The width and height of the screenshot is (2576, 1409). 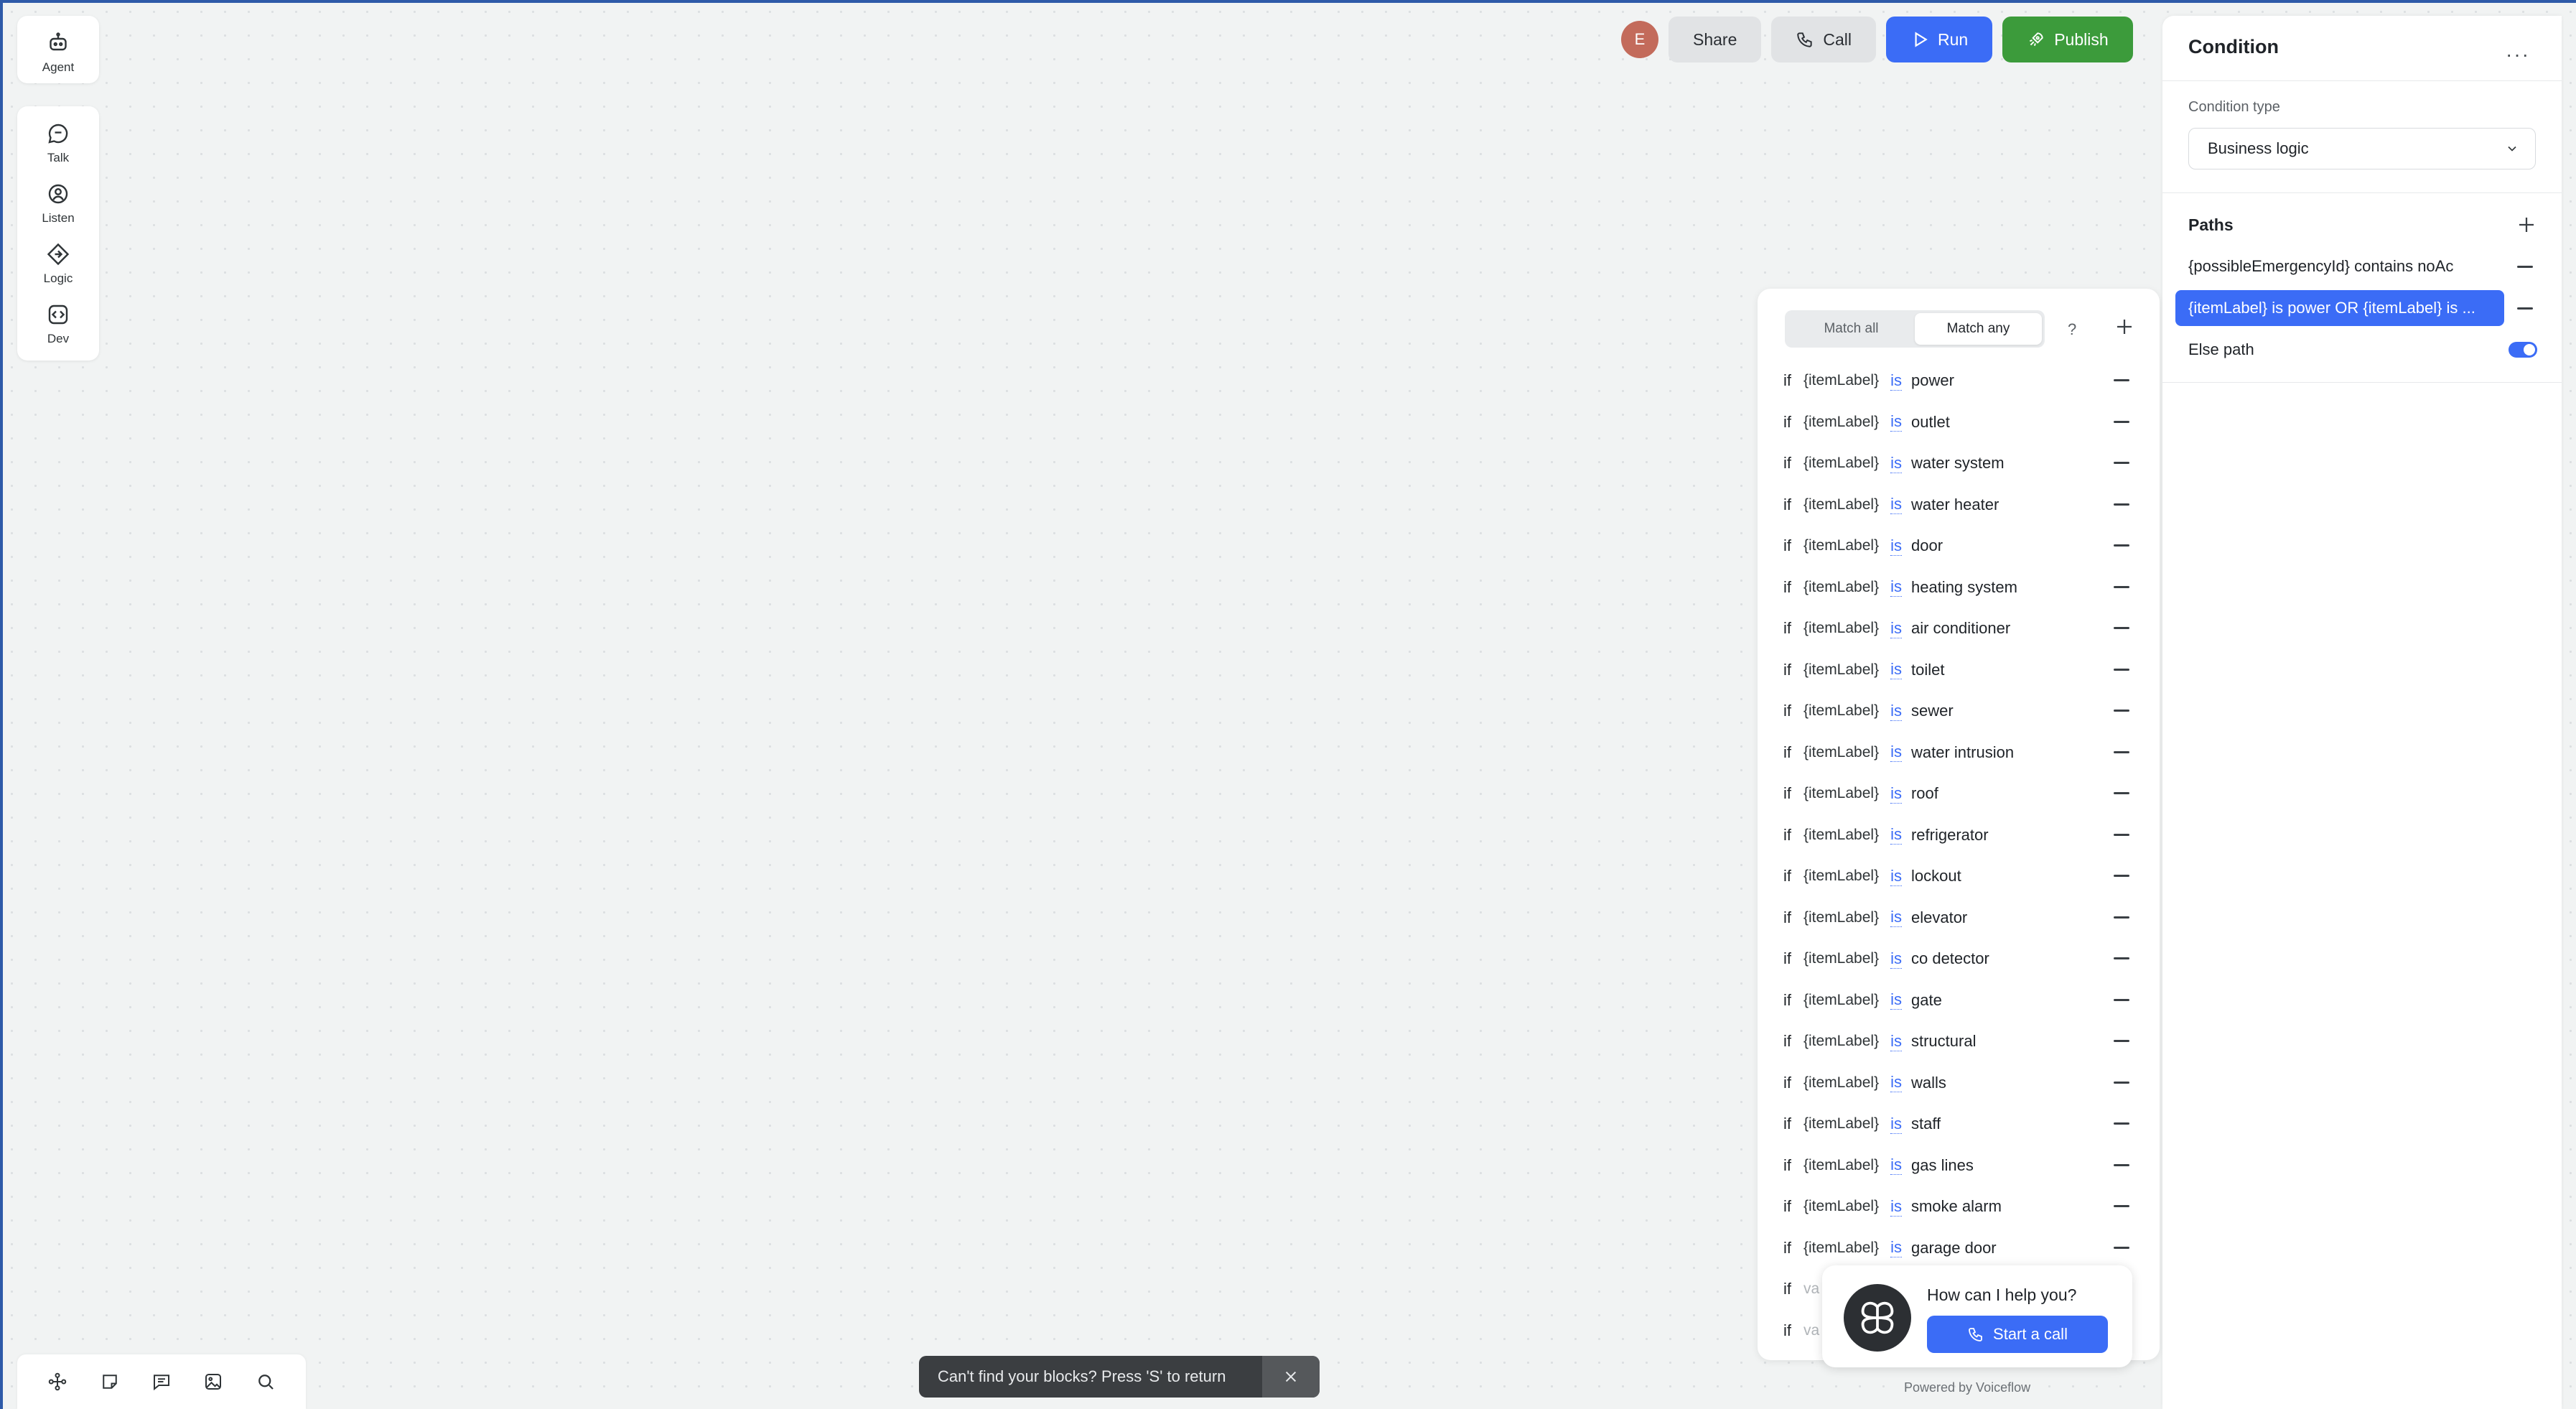 What do you see at coordinates (58, 204) in the screenshot?
I see `listen-button: Listen` at bounding box center [58, 204].